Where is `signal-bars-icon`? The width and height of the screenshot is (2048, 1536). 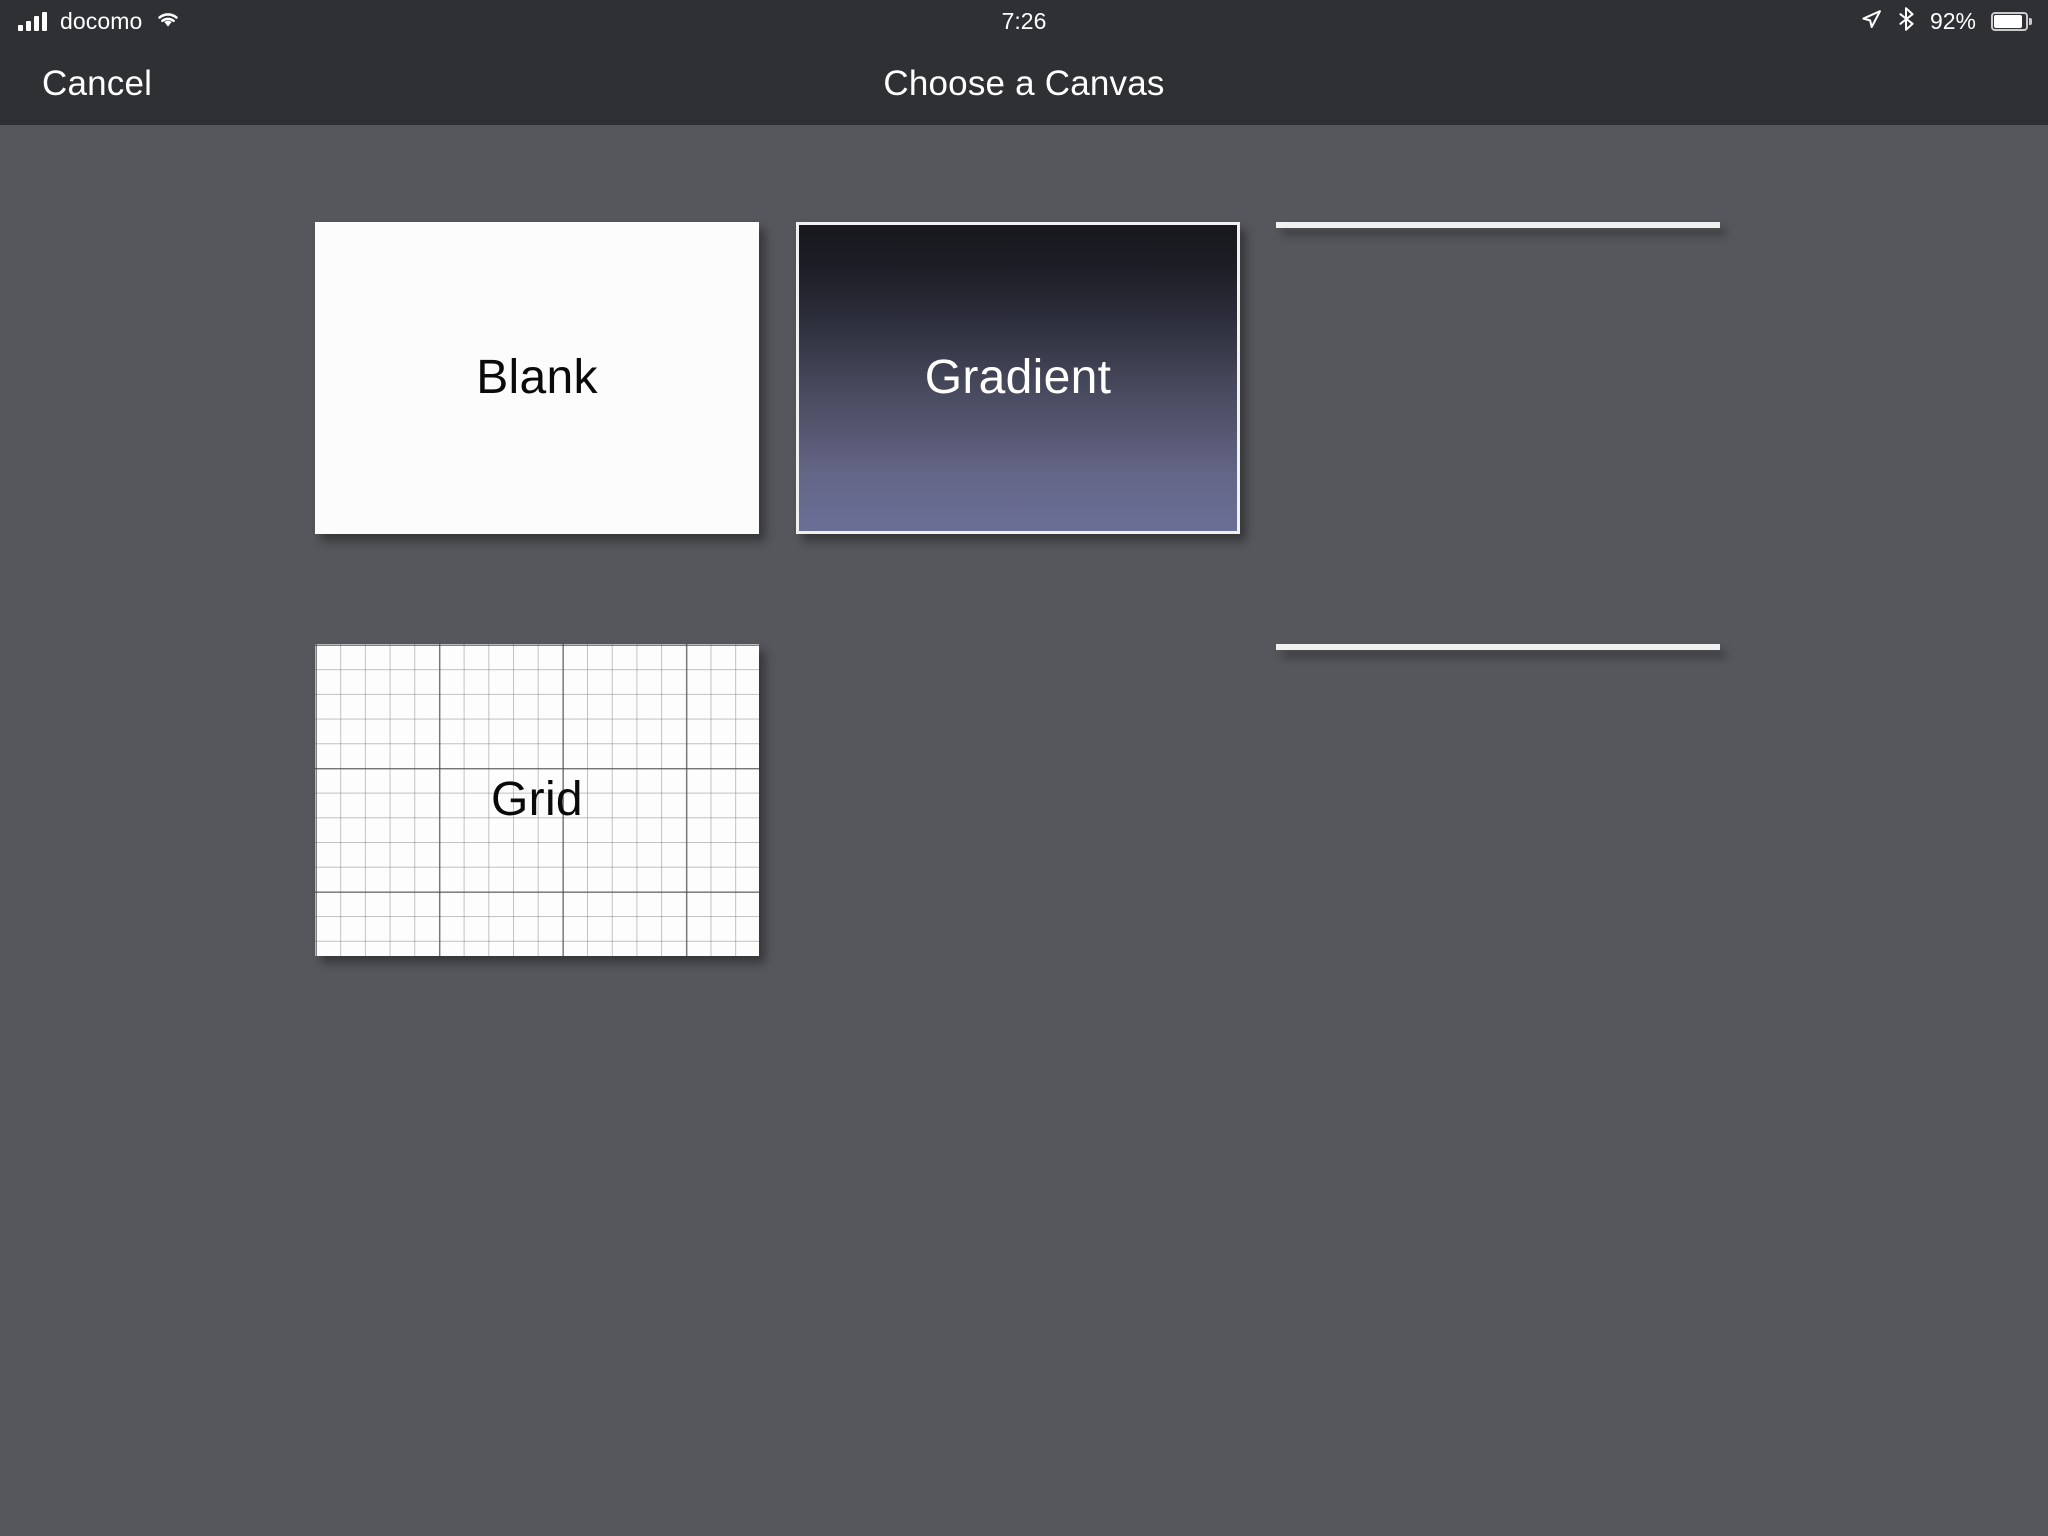 signal-bars-icon is located at coordinates (32, 21).